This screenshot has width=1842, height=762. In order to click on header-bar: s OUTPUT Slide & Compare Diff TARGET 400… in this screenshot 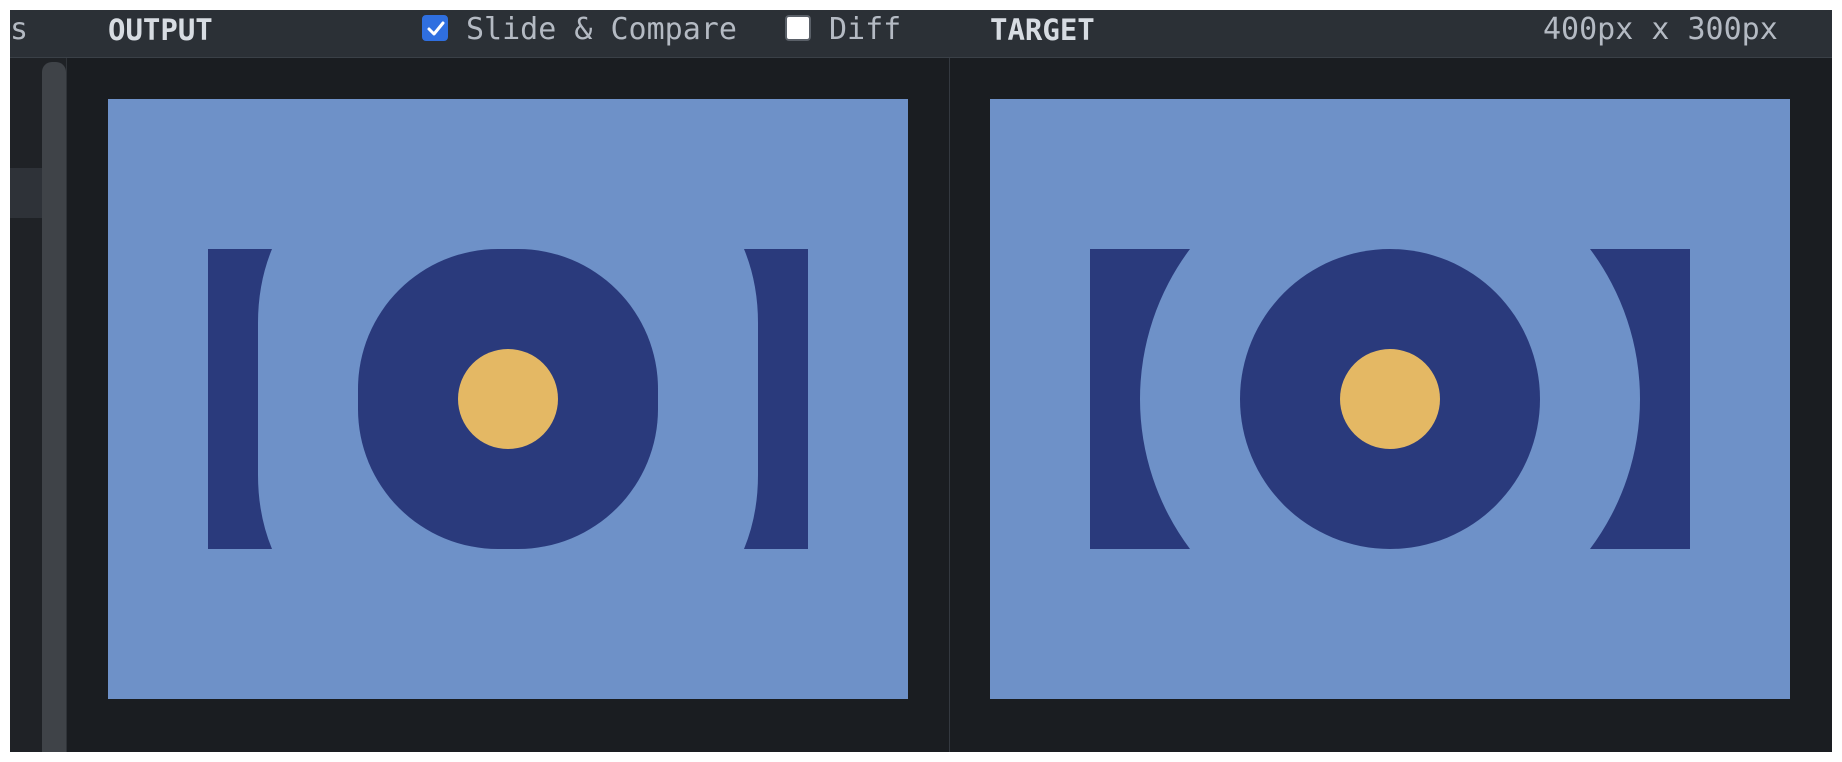, I will do `click(921, 34)`.